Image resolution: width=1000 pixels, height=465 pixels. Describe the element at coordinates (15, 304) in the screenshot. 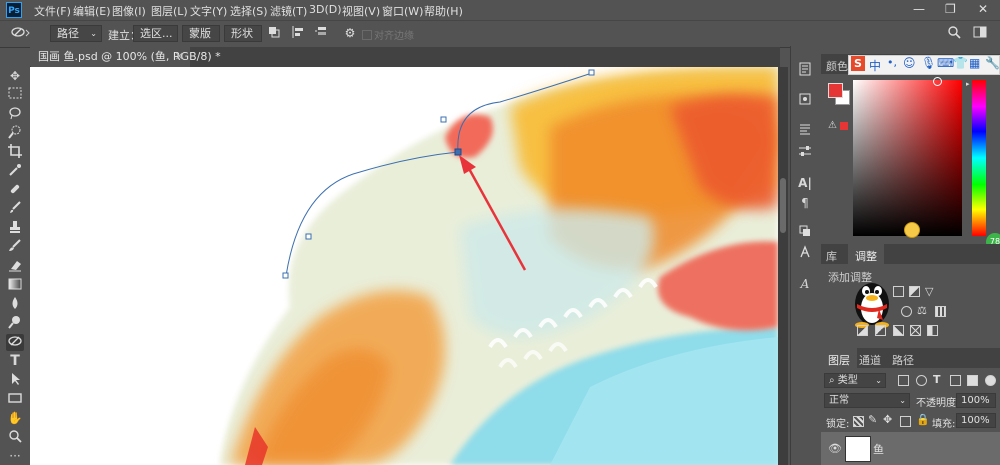

I see `blur-tool-icon` at that location.